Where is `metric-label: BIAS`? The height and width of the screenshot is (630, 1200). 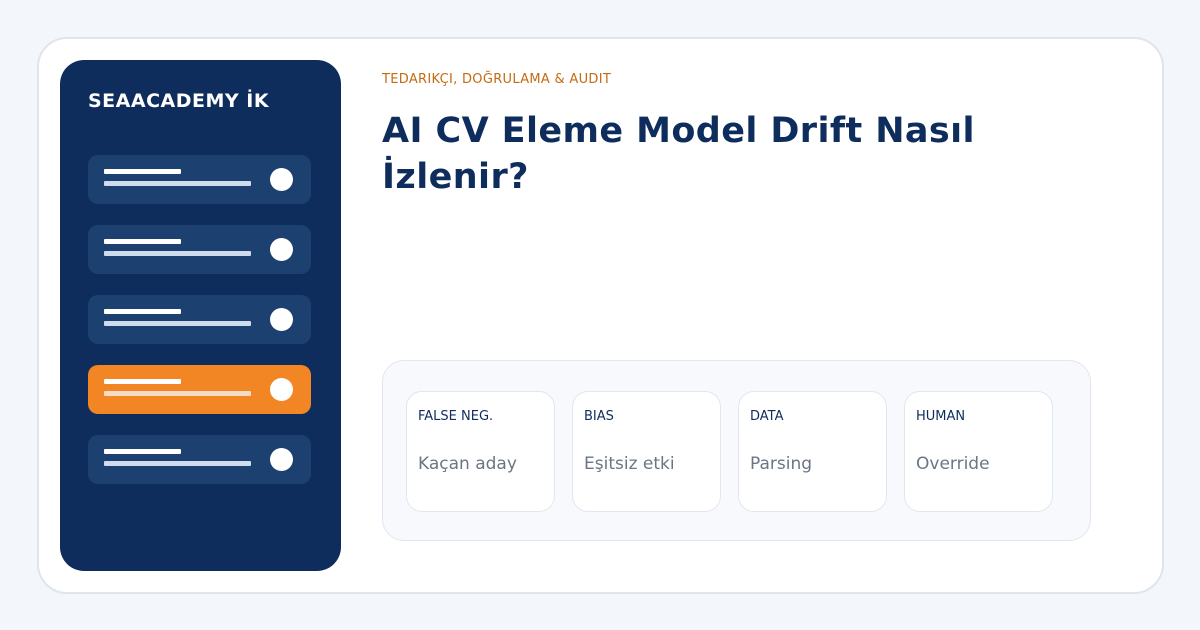 metric-label: BIAS is located at coordinates (599, 416).